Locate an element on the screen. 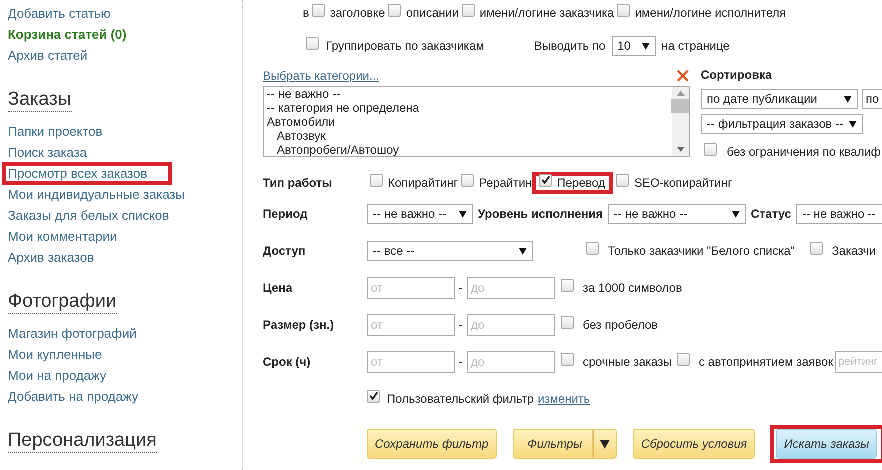 Image resolution: width=882 pixels, height=470 pixels. sidebar-link: Папки проектов is located at coordinates (55, 131).